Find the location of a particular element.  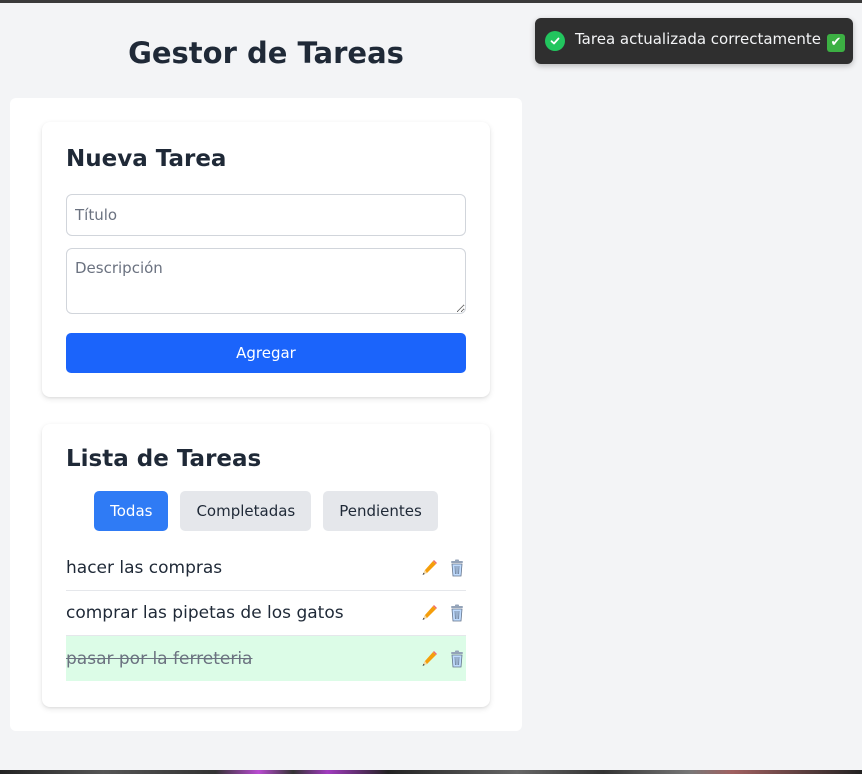

success-toast: Tarea actualizada correctamente ✔ is located at coordinates (694, 41).